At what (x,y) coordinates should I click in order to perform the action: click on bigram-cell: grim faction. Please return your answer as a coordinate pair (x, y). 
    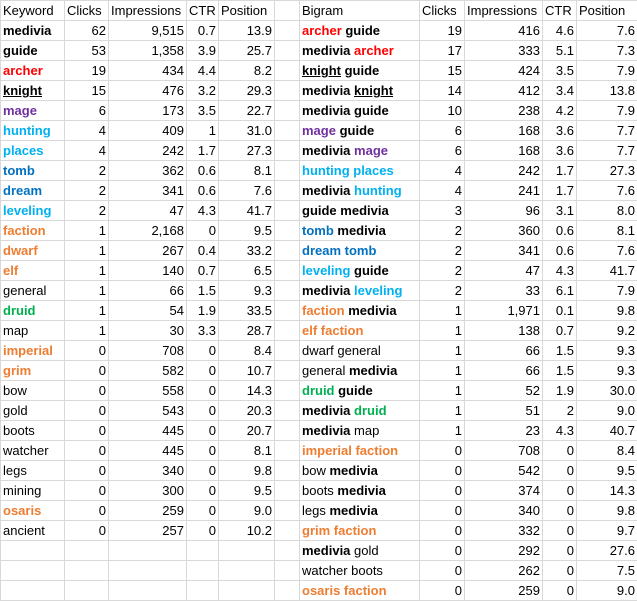
    Looking at the image, I should click on (359, 530).